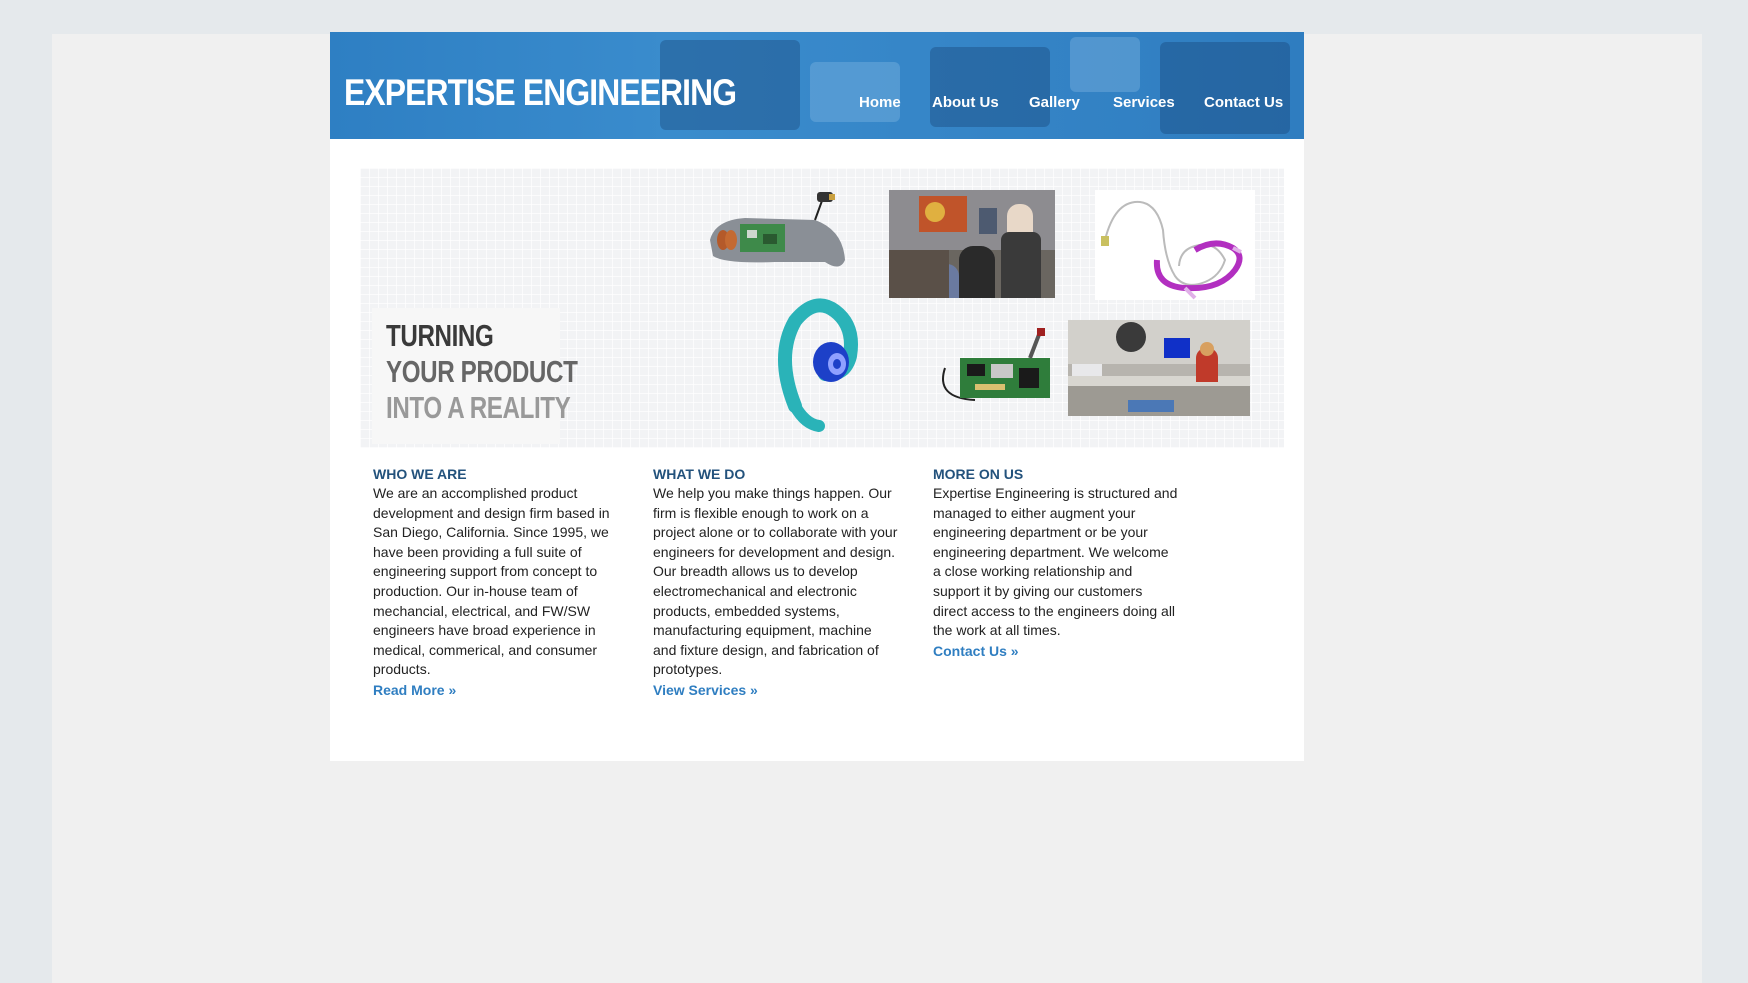 The image size is (1748, 983). What do you see at coordinates (1051, 551) in the screenshot?
I see `text-line: engineering department. We welcome` at bounding box center [1051, 551].